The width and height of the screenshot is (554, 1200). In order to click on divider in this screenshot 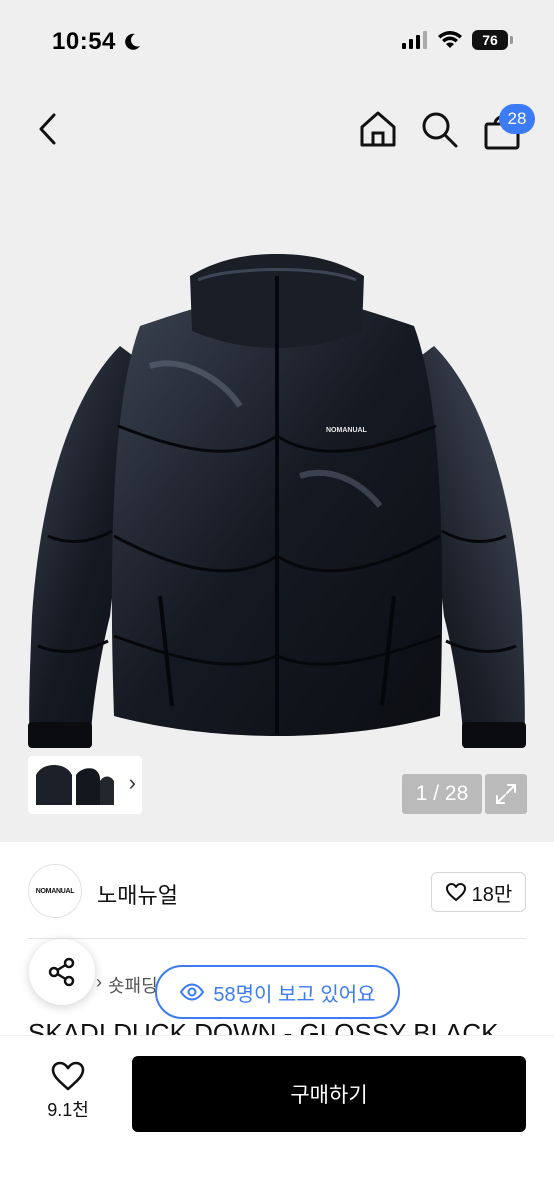, I will do `click(277, 938)`.